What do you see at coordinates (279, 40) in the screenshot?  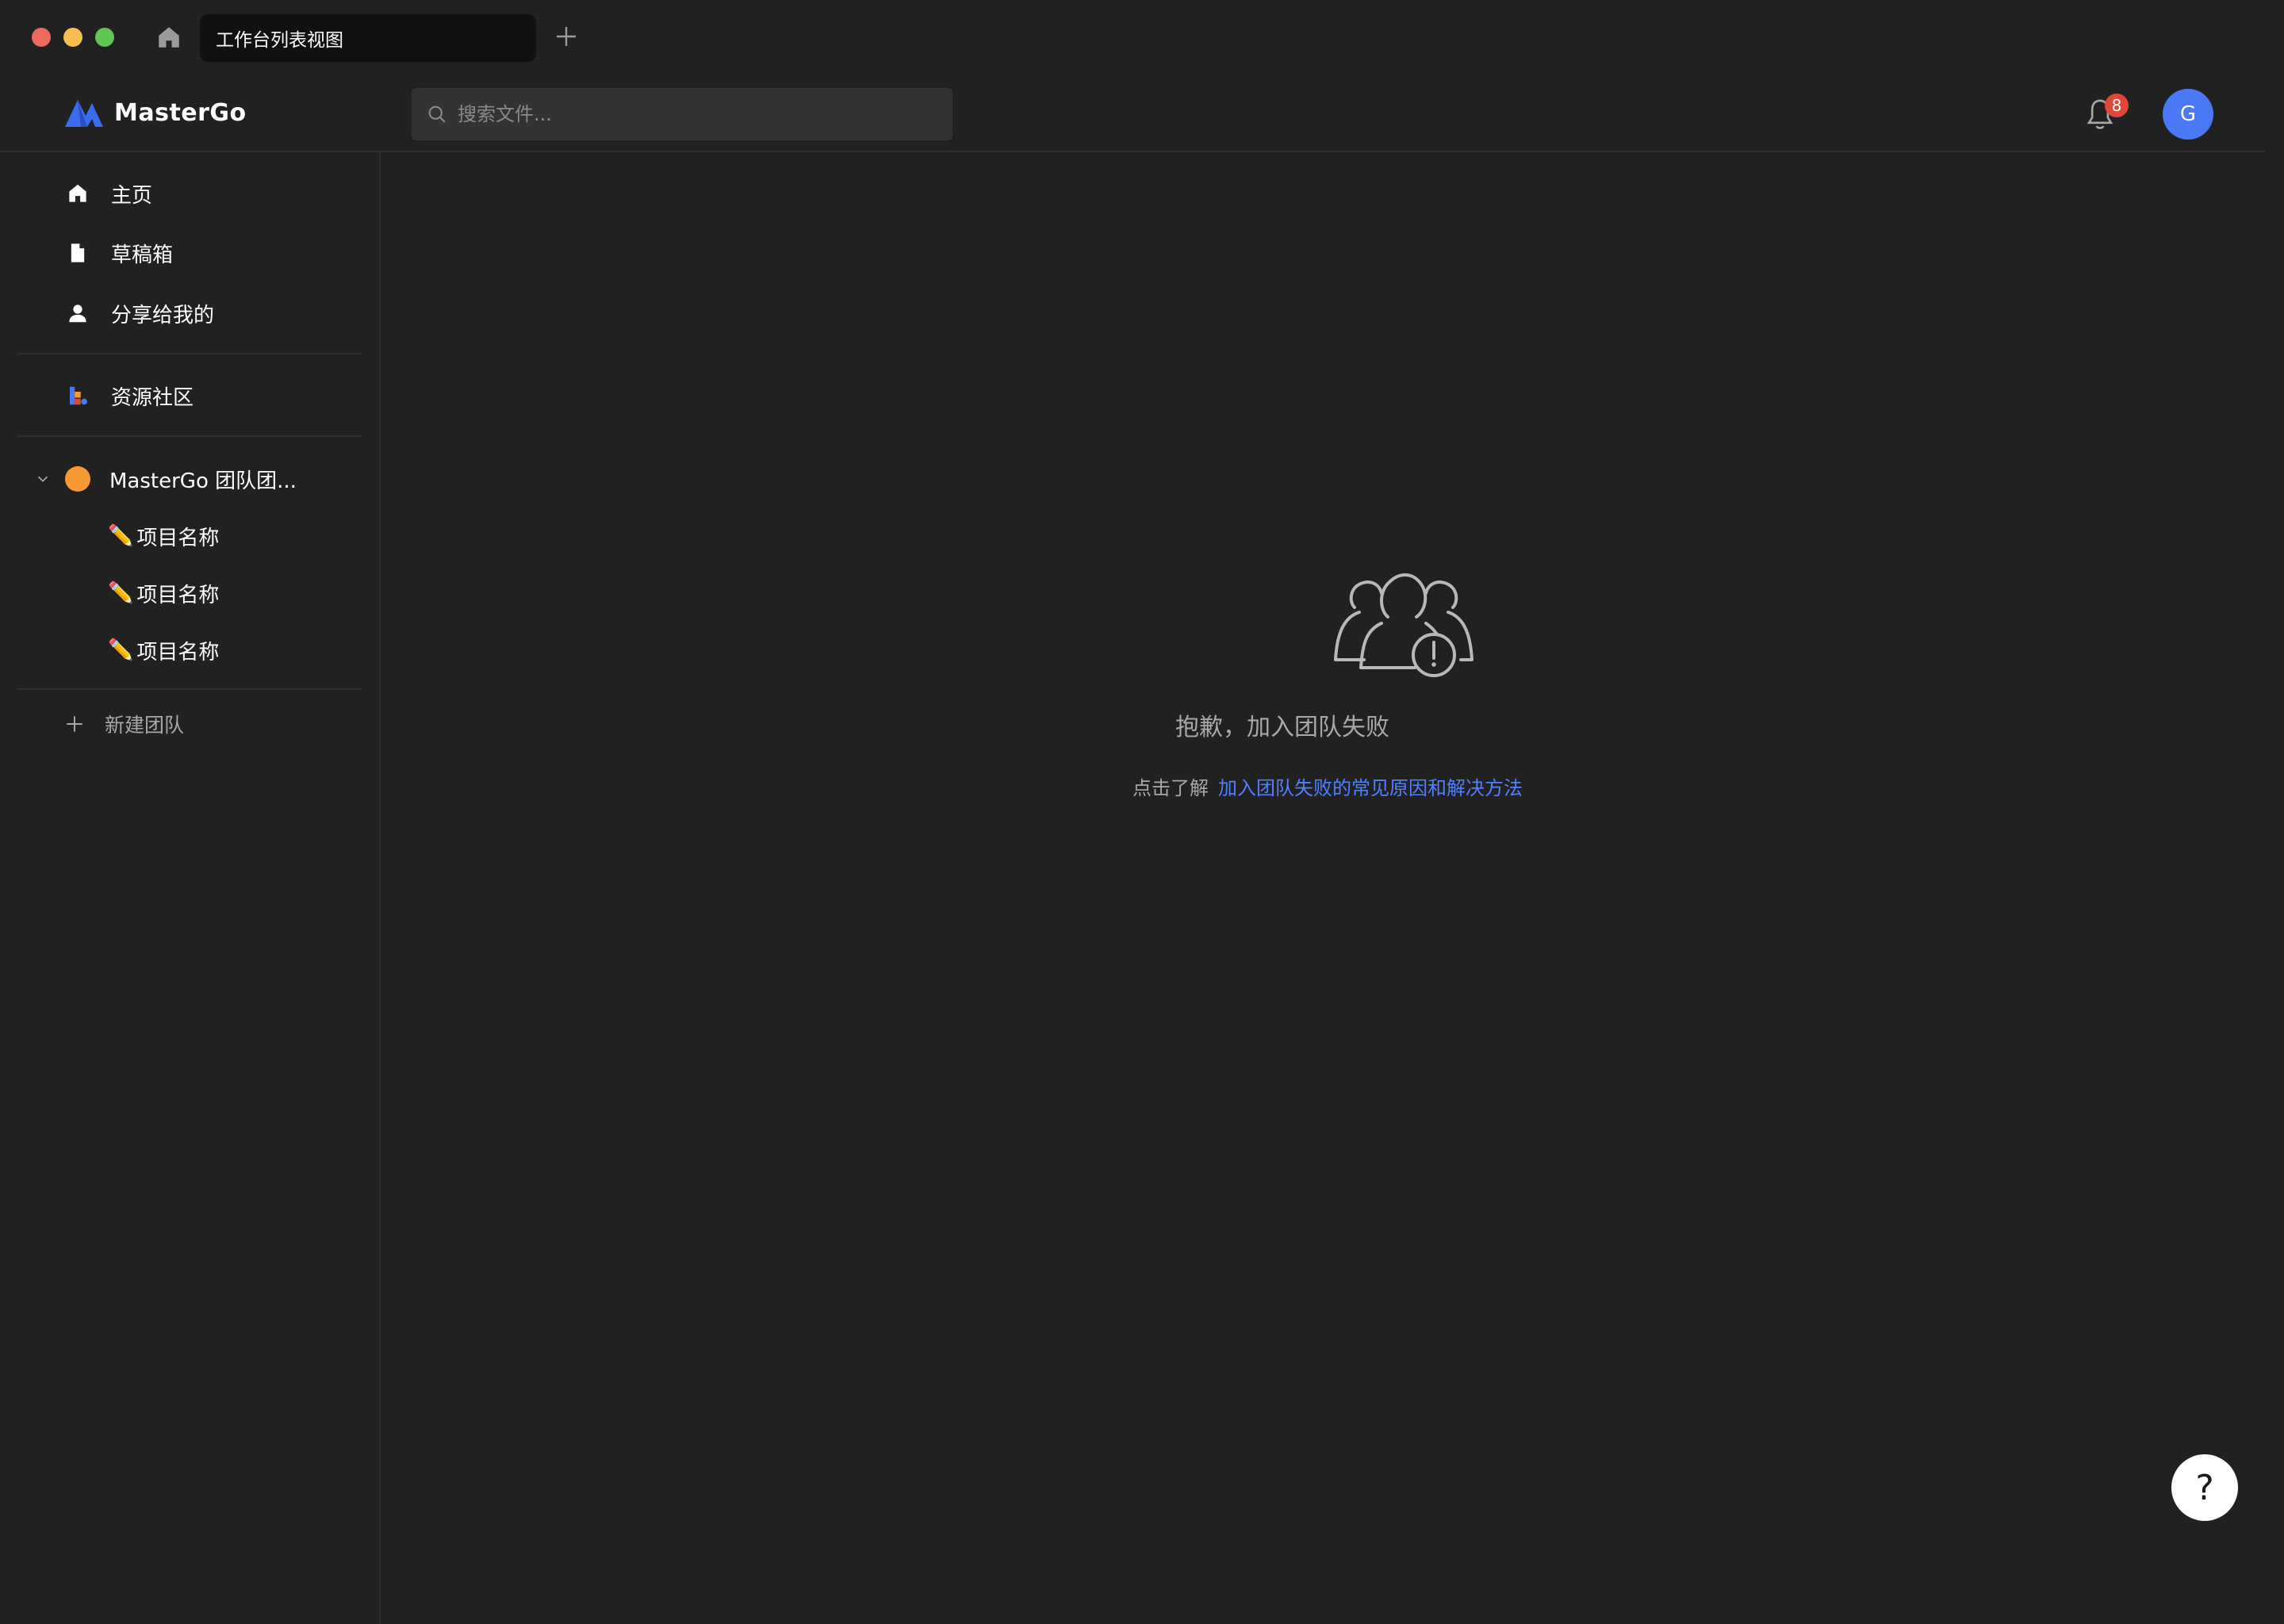 I see `tab-title: 工作台列表视图` at bounding box center [279, 40].